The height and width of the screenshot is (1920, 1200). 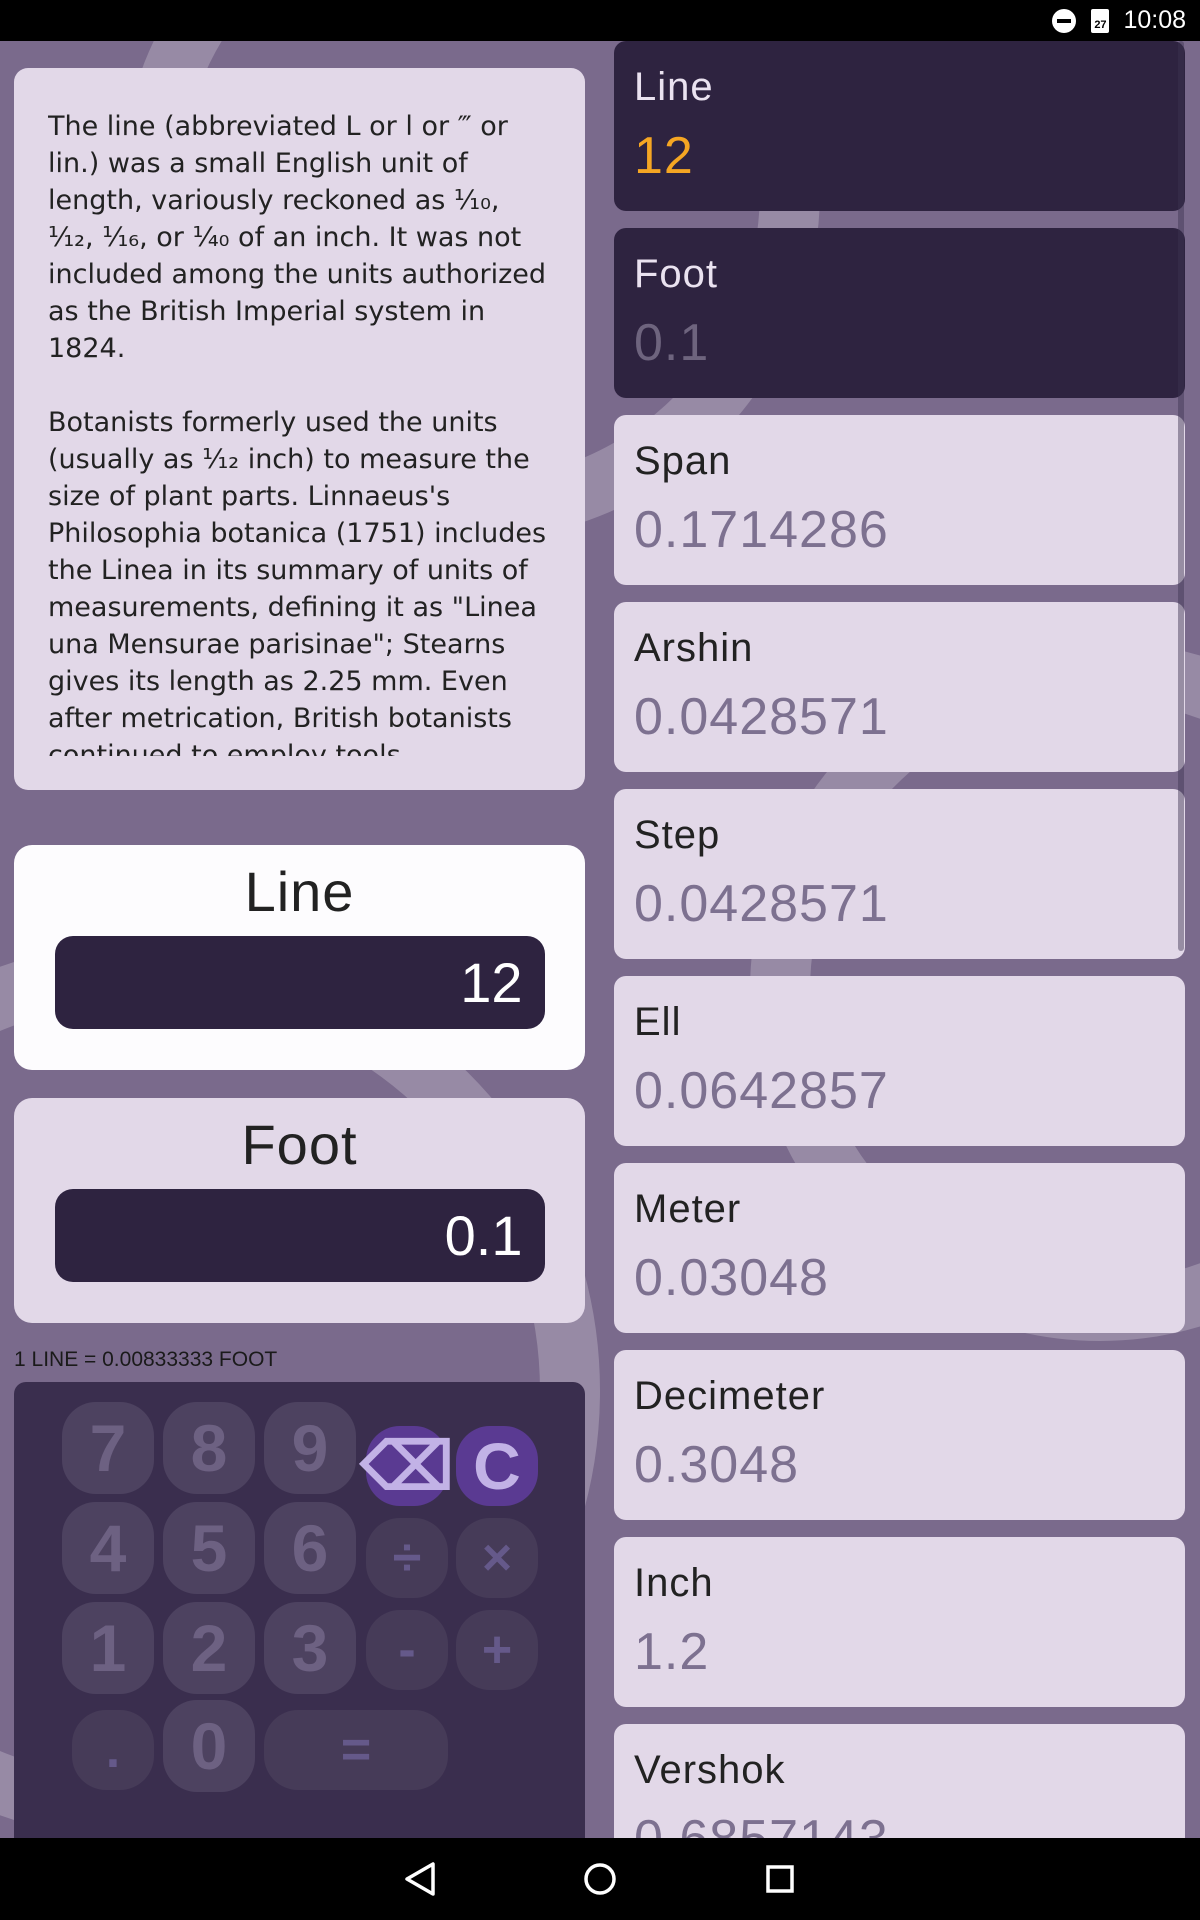 What do you see at coordinates (310, 1648) in the screenshot?
I see `key-3: 3` at bounding box center [310, 1648].